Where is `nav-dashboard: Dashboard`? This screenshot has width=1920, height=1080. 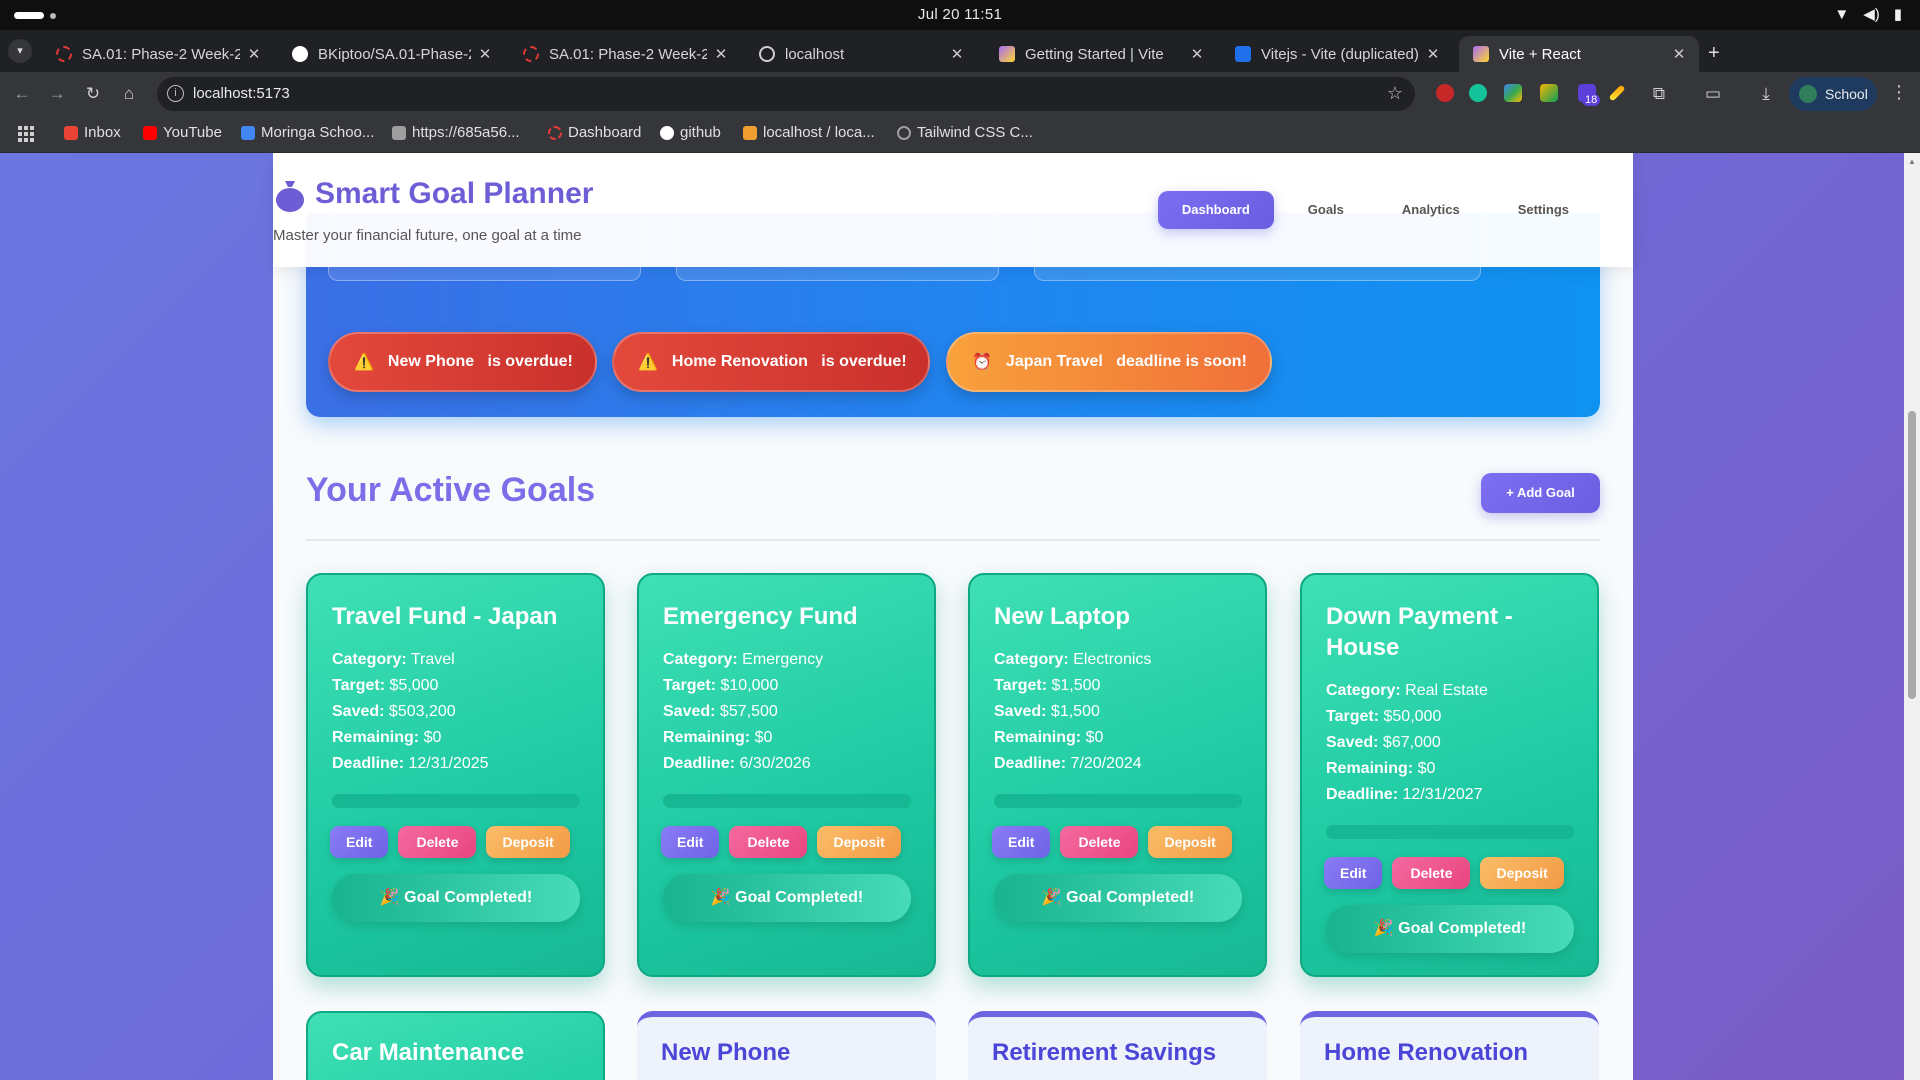
nav-dashboard: Dashboard is located at coordinates (1215, 210).